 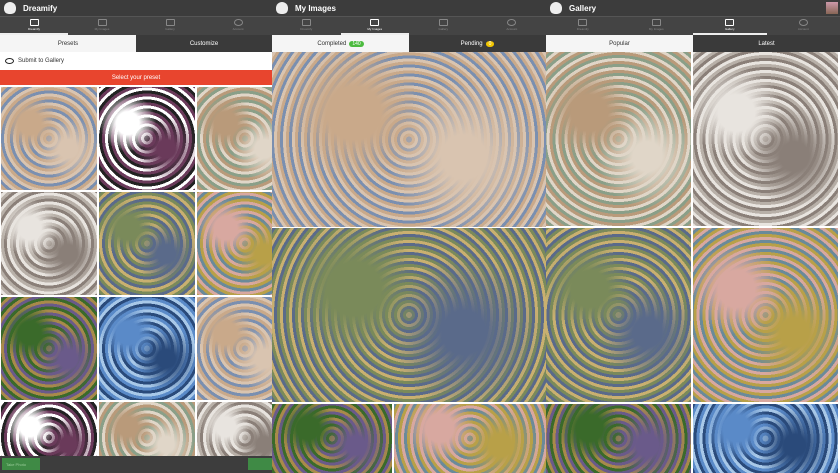 What do you see at coordinates (340, 43) in the screenshot?
I see `tab-completed: Completed 140` at bounding box center [340, 43].